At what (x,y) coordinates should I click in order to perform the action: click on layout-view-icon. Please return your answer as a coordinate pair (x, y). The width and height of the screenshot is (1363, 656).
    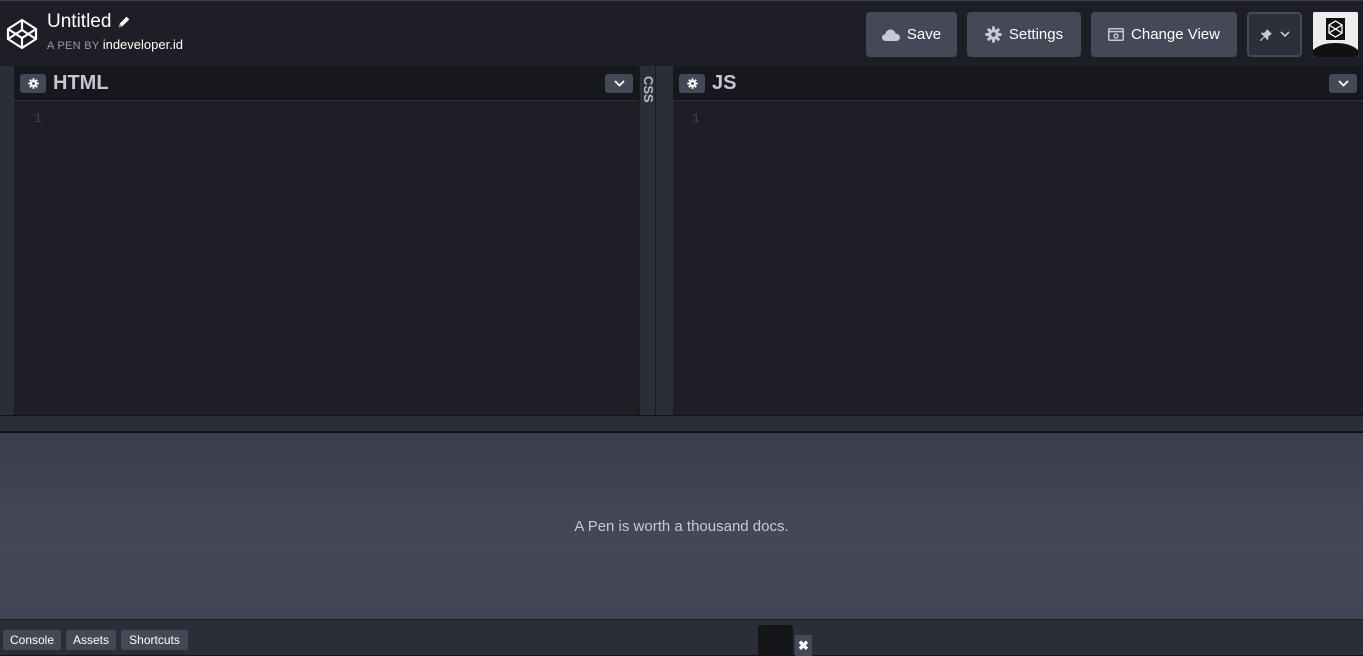
    Looking at the image, I should click on (1116, 34).